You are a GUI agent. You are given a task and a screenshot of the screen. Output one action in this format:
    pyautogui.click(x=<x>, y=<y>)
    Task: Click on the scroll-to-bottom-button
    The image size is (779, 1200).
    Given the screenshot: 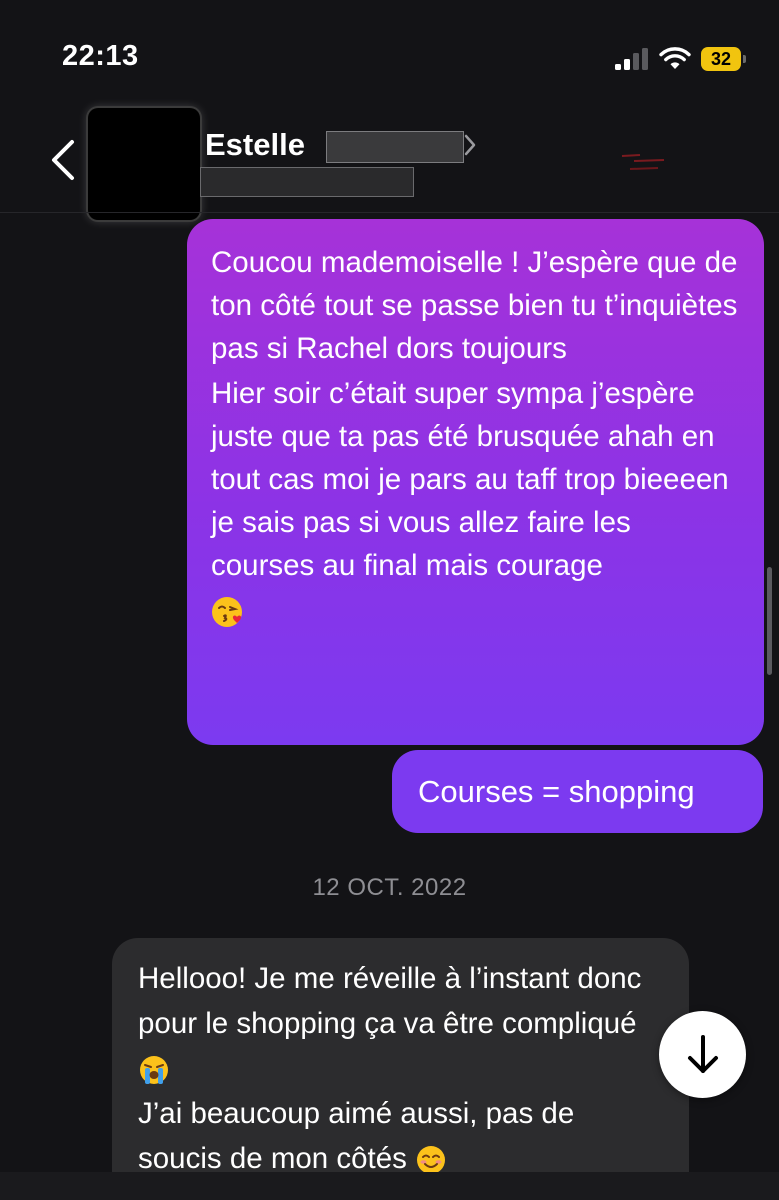 What is the action you would take?
    pyautogui.click(x=702, y=1054)
    